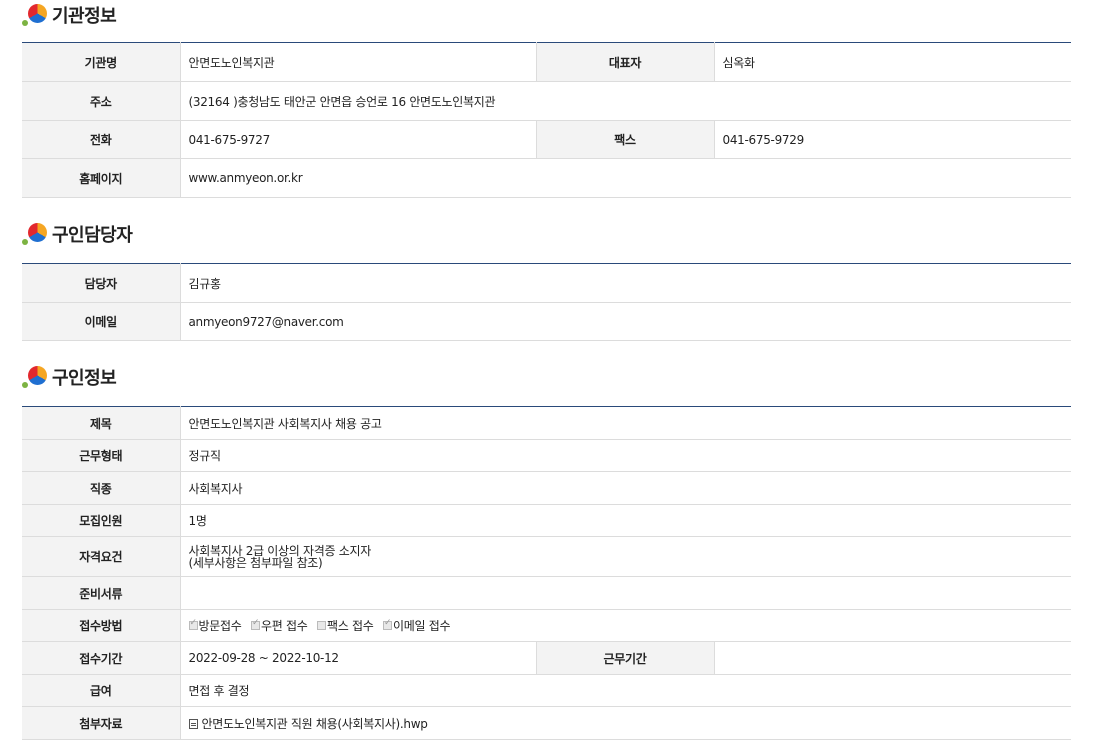 The height and width of the screenshot is (743, 1096). I want to click on table-row: 준비서류, so click(547, 593).